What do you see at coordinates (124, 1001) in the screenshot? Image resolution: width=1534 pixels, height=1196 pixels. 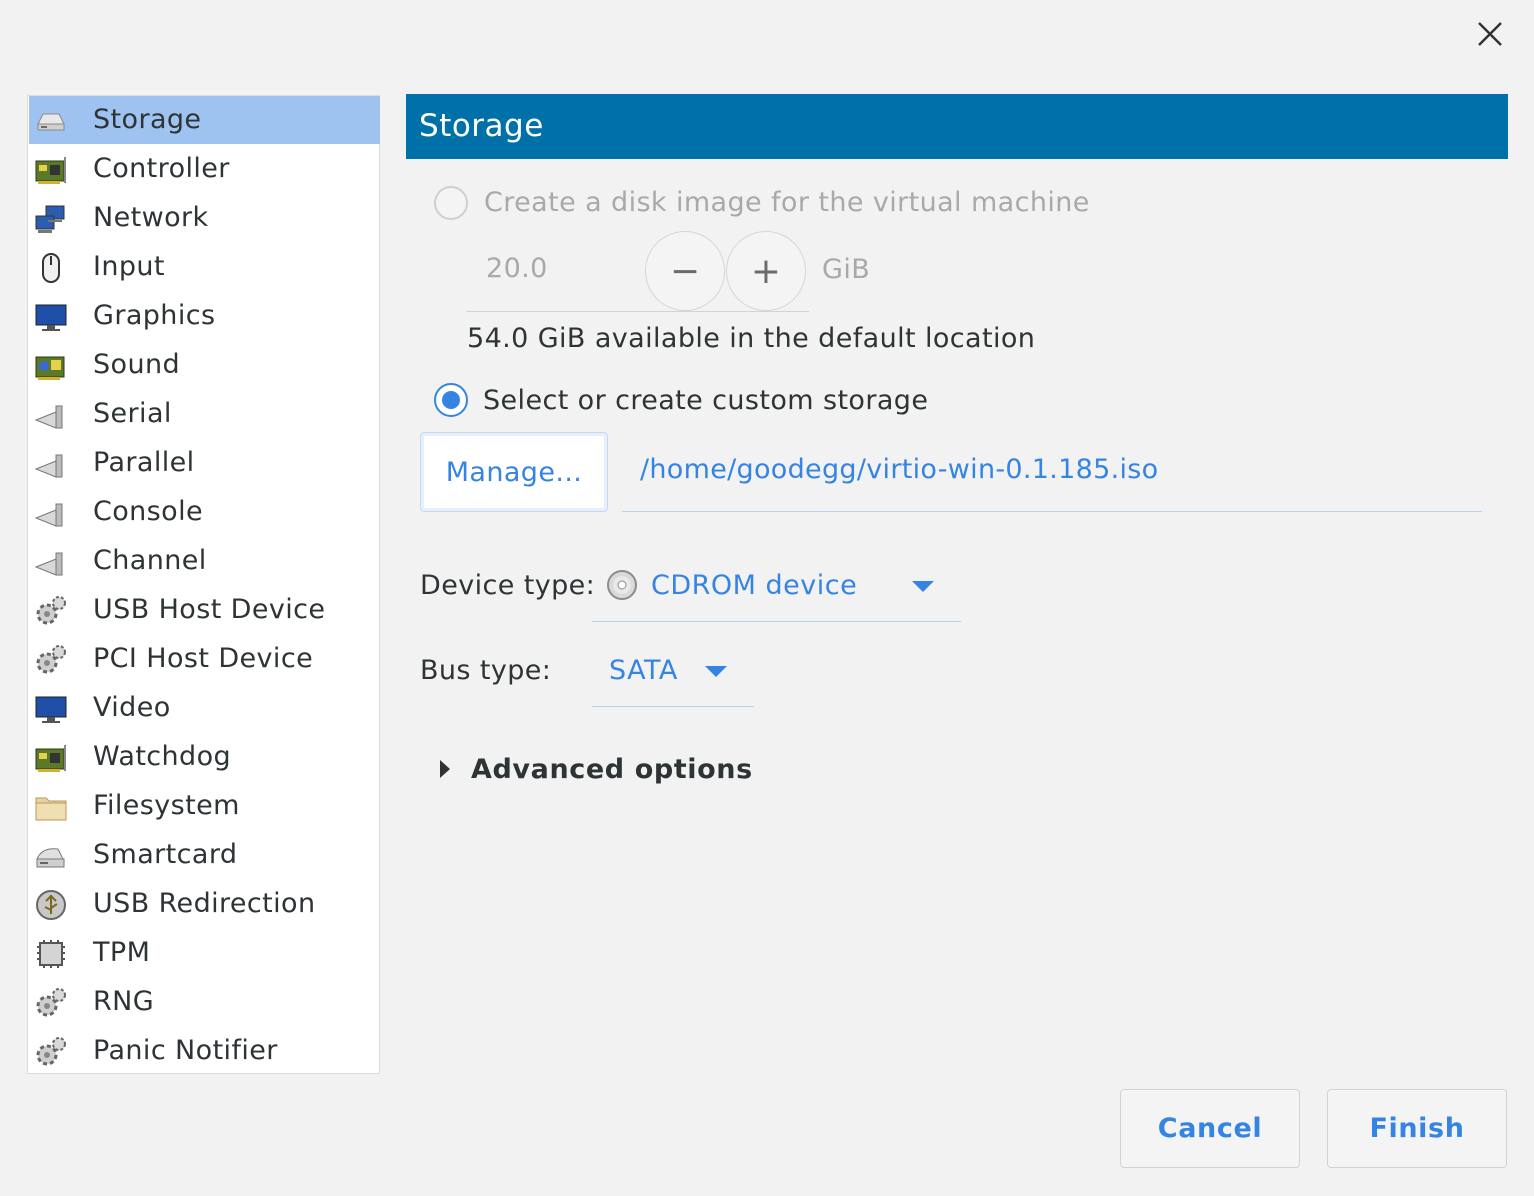 I see `sidebar-item-label: RNG` at bounding box center [124, 1001].